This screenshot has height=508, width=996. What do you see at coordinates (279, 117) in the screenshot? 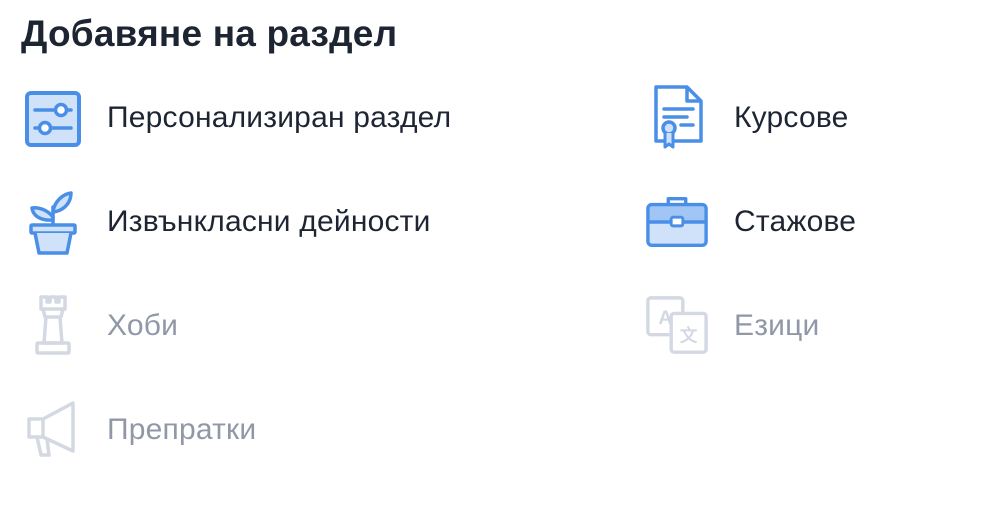
I see `section-label: Персонализиран раздел` at bounding box center [279, 117].